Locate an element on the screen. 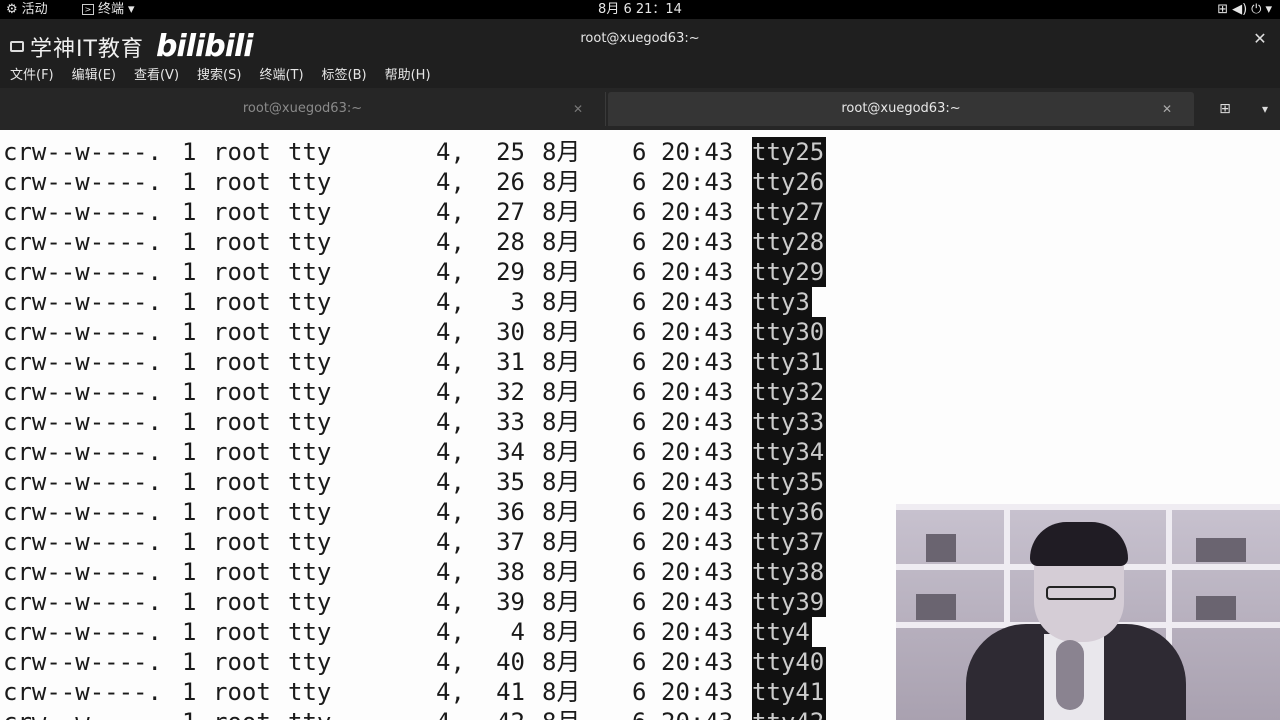 The width and height of the screenshot is (1280, 720). chevron-down-icon: ▾ is located at coordinates (1265, 109).